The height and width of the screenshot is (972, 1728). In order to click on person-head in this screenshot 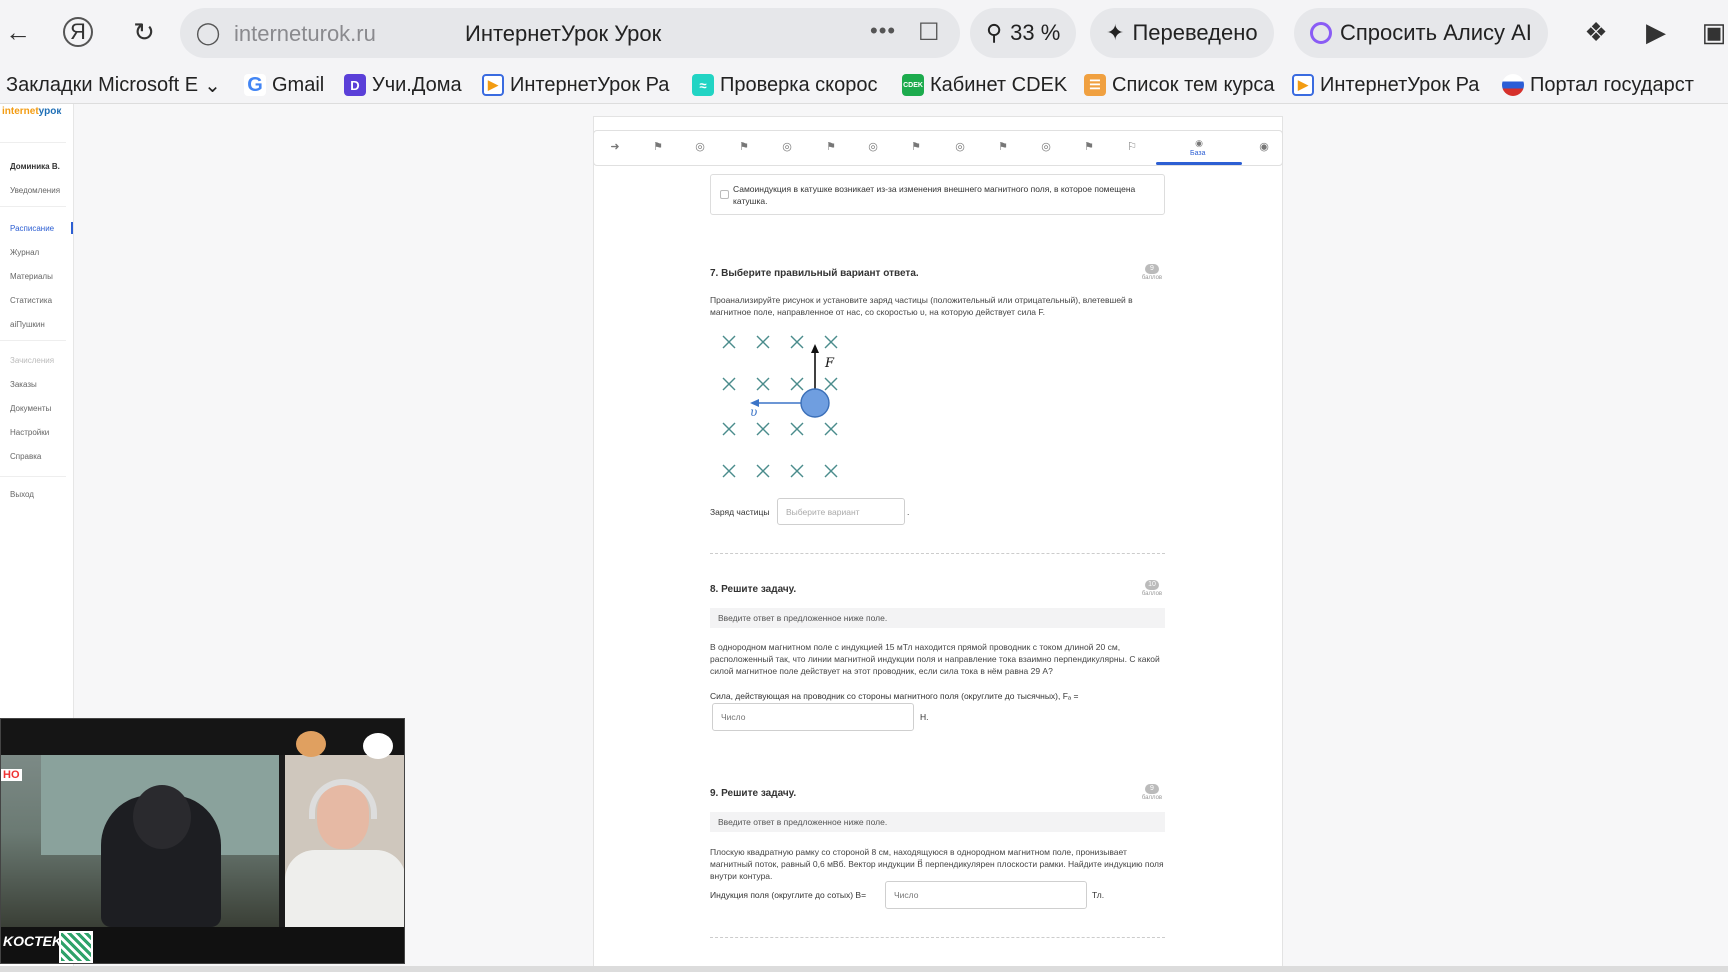, I will do `click(162, 817)`.